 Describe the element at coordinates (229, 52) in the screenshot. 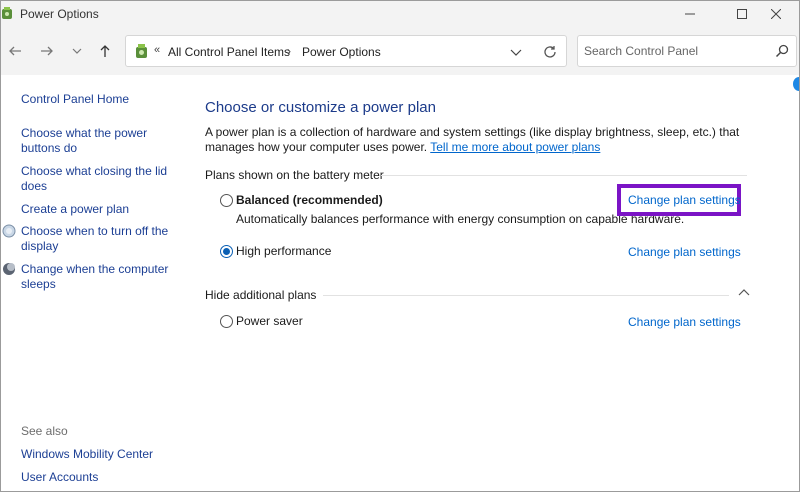

I see `breadcrumb-all-control-panel-items: All Control Panel Items` at that location.